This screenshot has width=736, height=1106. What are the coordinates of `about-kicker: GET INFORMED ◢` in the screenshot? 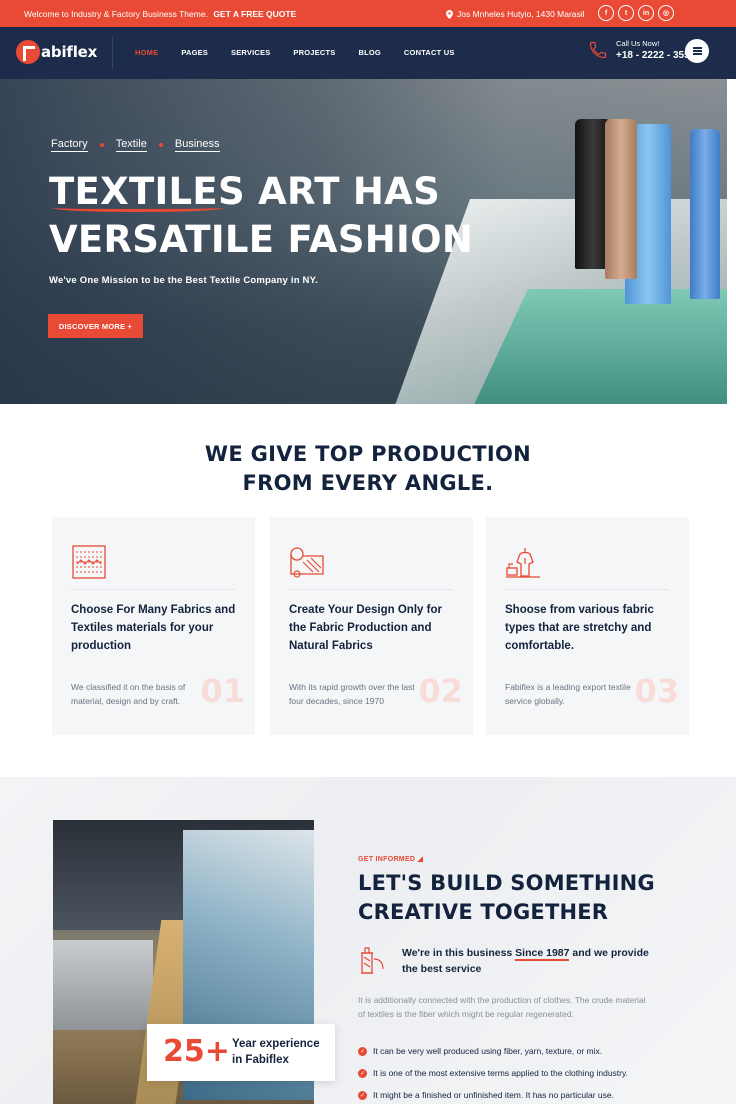 It's located at (391, 859).